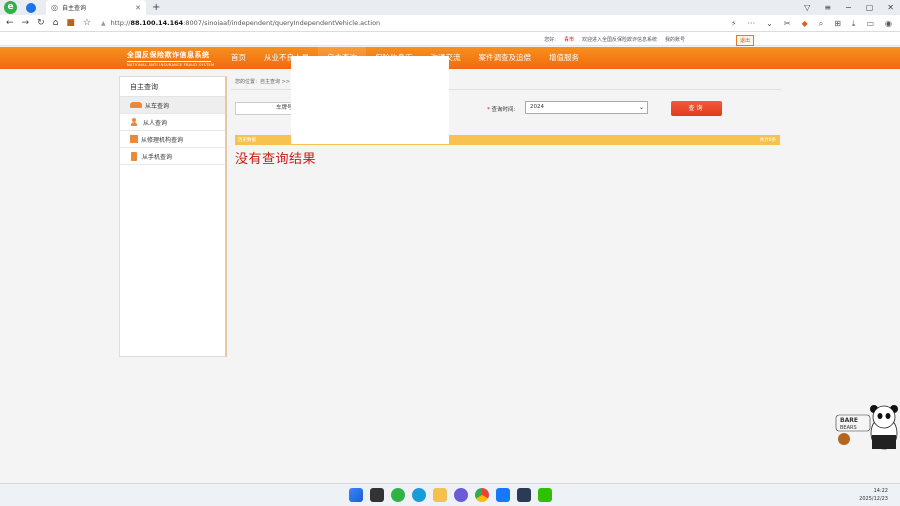 Image resolution: width=900 pixels, height=506 pixels. I want to click on forward-icon: →, so click(26, 23).